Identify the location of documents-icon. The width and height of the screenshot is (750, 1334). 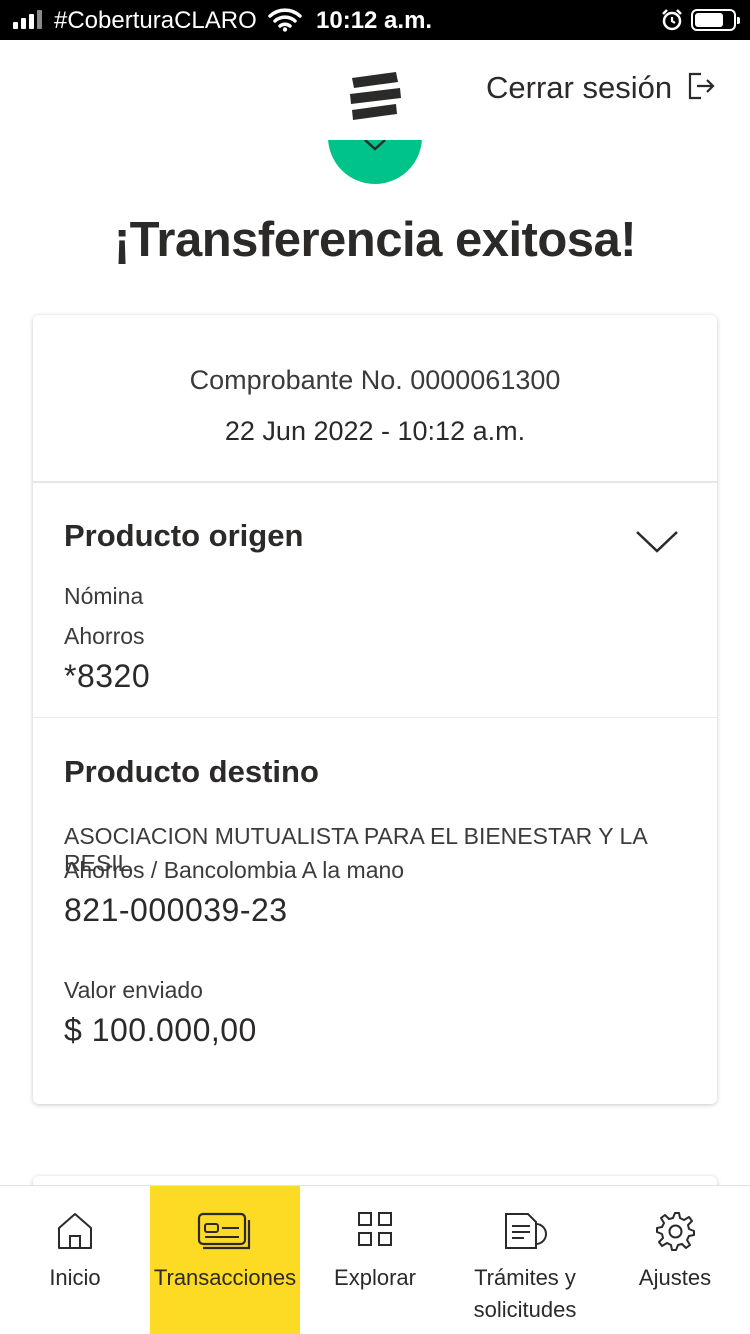
(525, 1231).